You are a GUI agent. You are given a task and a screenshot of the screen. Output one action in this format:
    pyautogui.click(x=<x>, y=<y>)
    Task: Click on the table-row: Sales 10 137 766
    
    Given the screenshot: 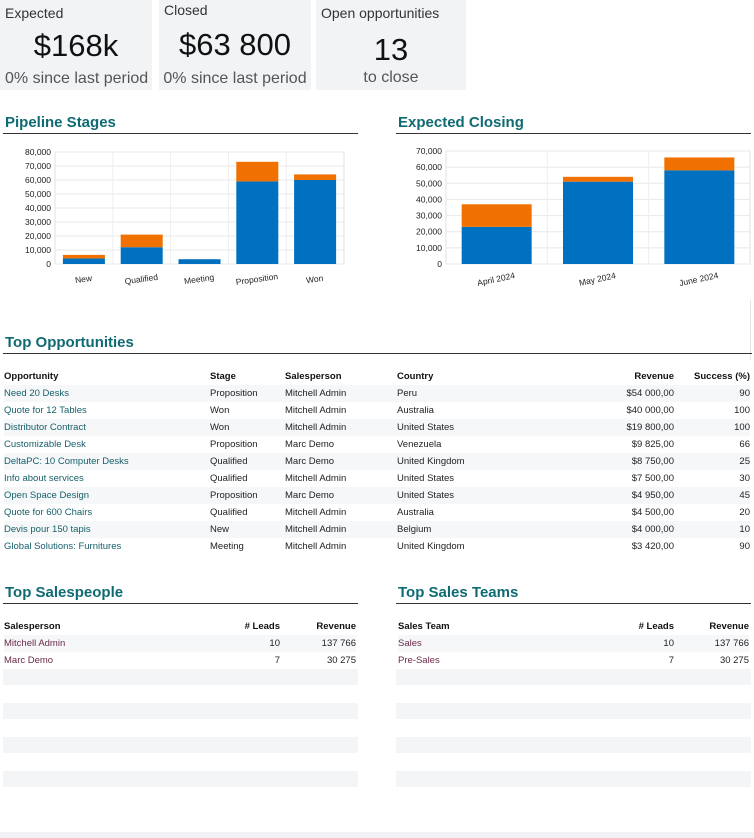 What is the action you would take?
    pyautogui.click(x=573, y=643)
    